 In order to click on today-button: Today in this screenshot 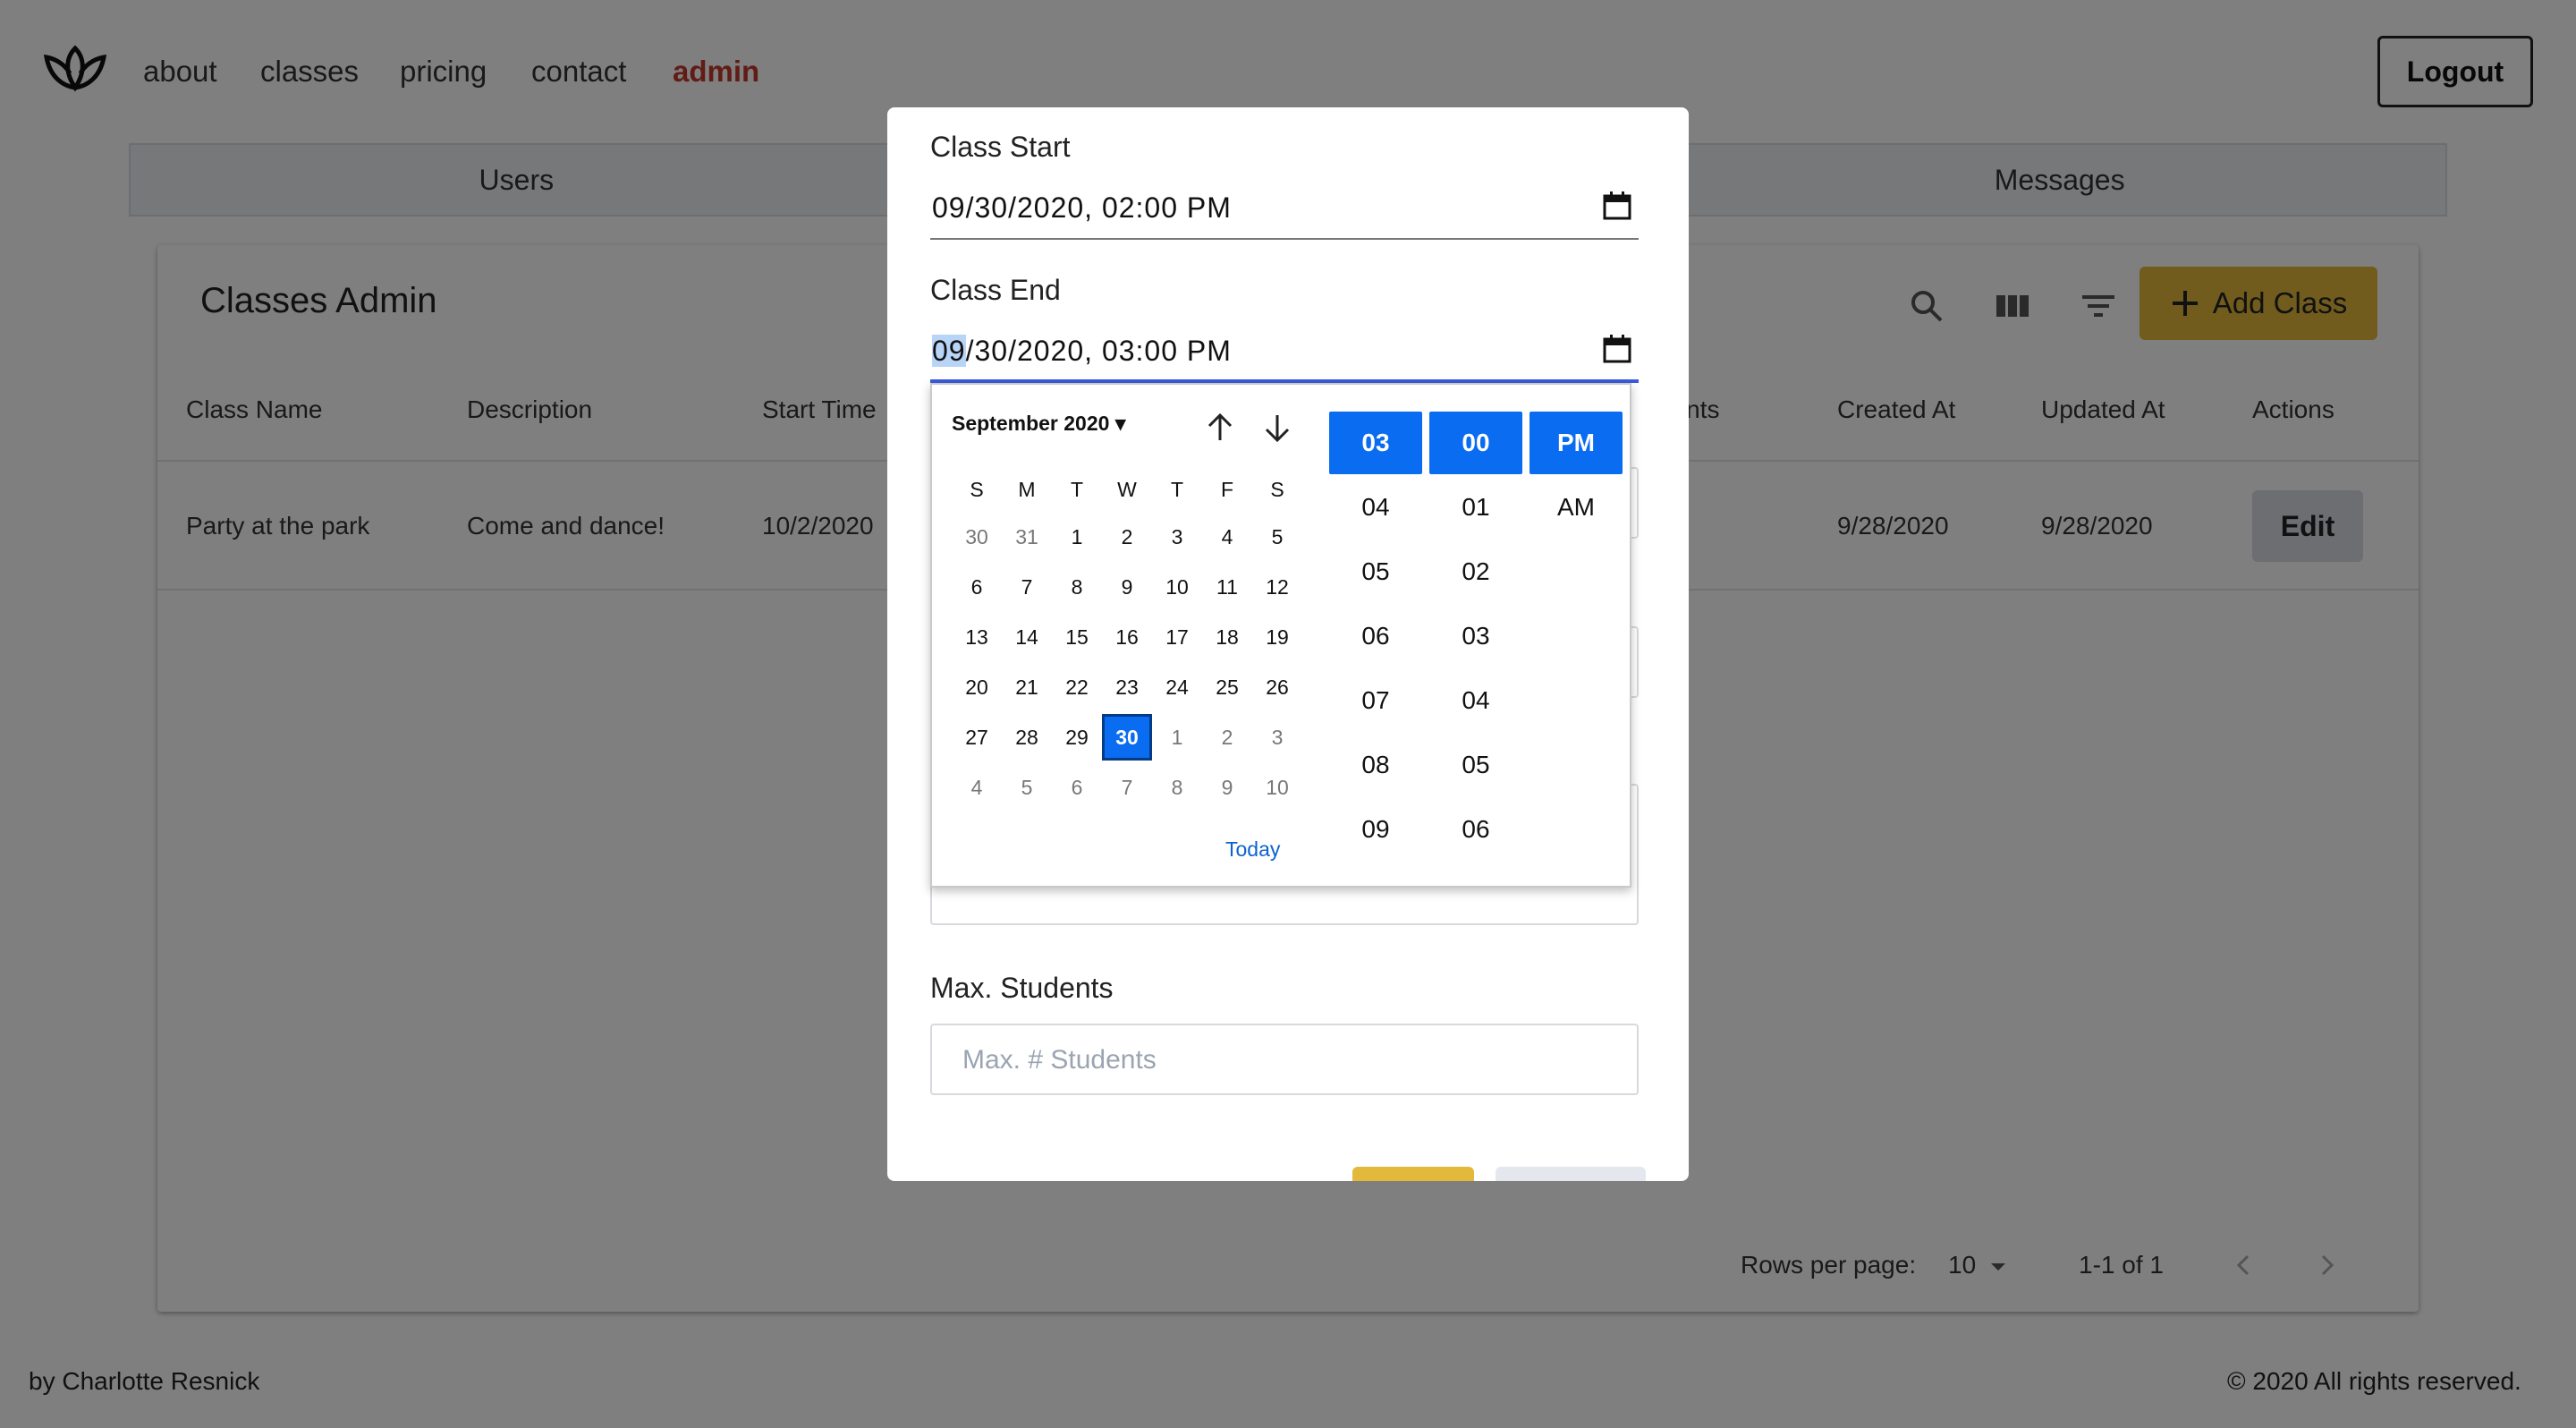, I will do `click(1252, 849)`.